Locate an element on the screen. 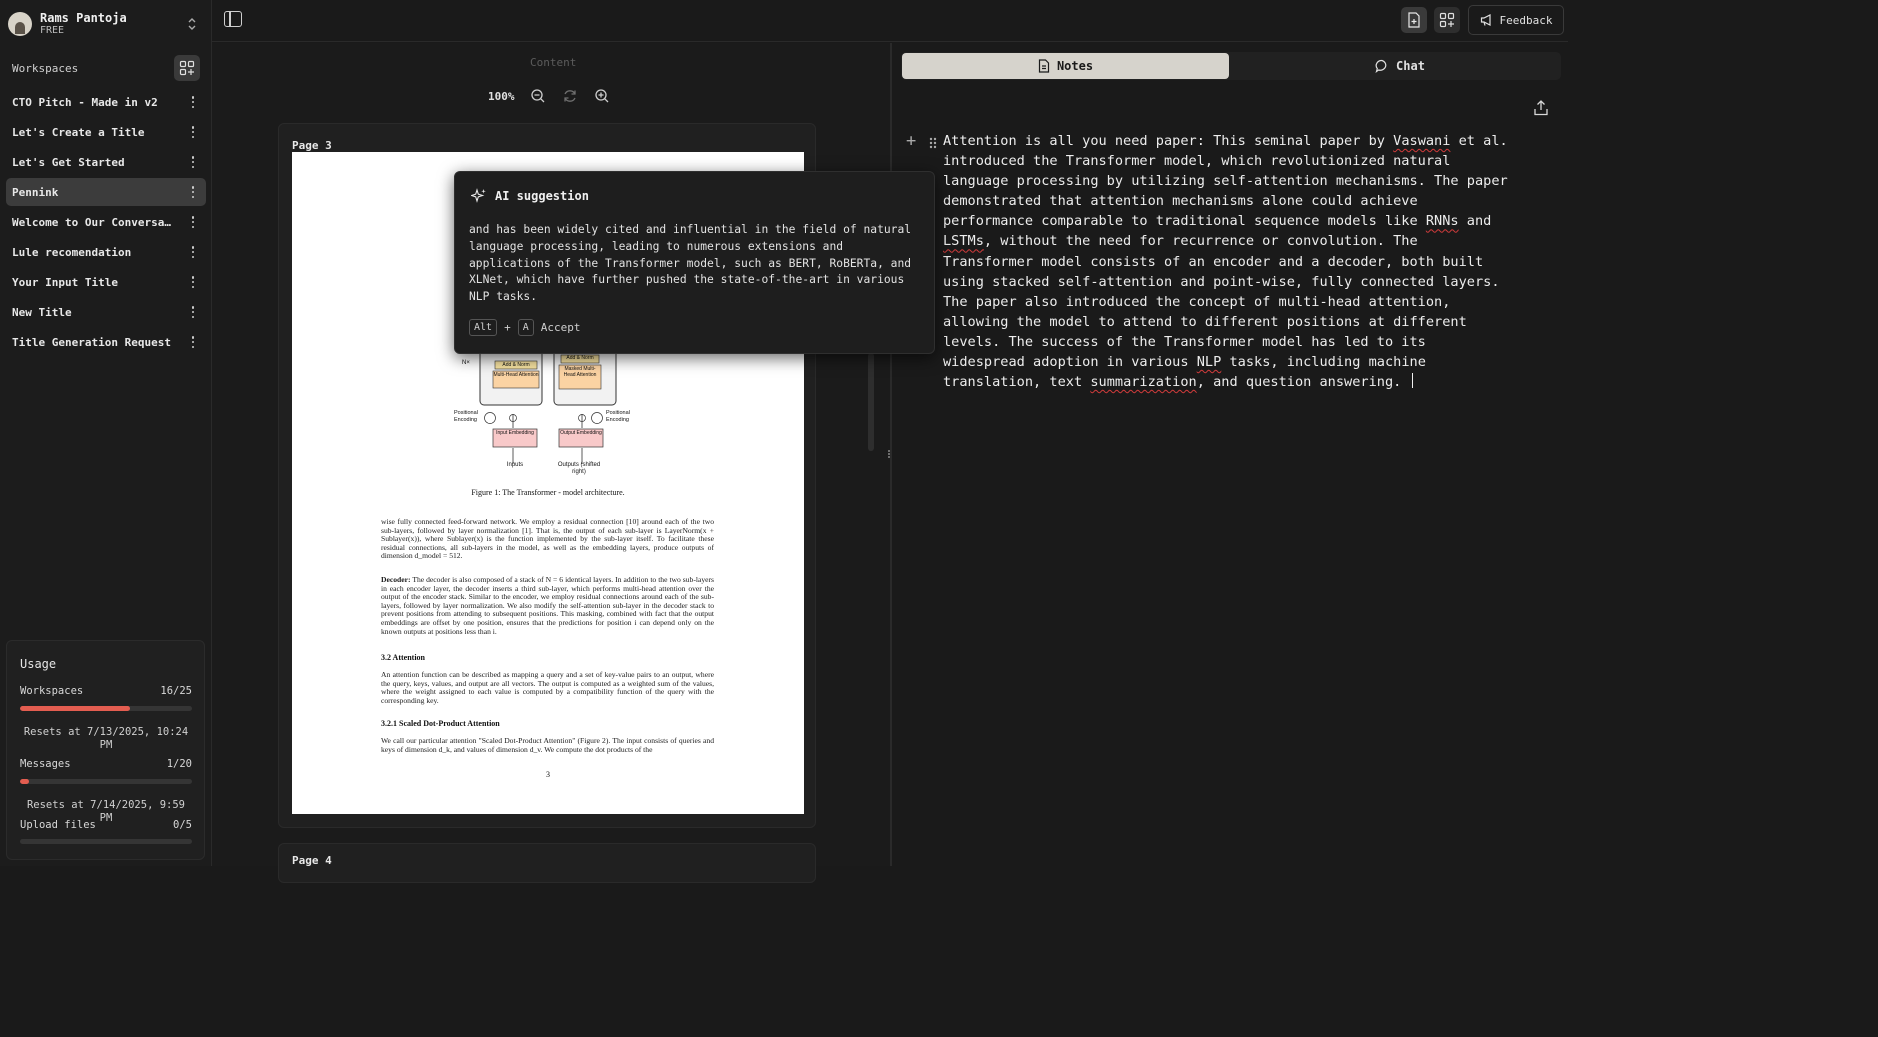 This screenshot has height=1037, width=1878. workspace-title: Let's Create a Title is located at coordinates (78, 132).